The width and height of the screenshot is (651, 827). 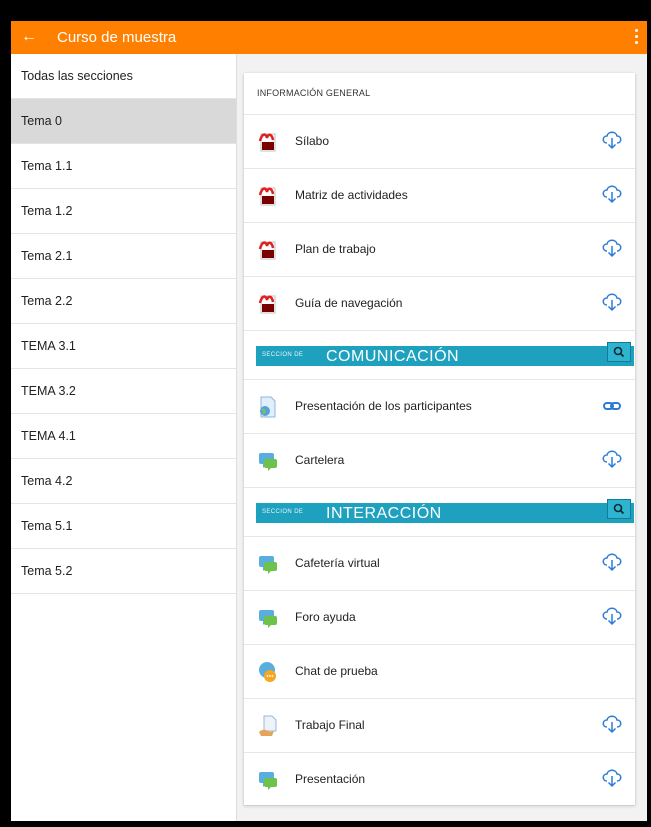 I want to click on sidebar-item: Tema 5.2, so click(x=123, y=571).